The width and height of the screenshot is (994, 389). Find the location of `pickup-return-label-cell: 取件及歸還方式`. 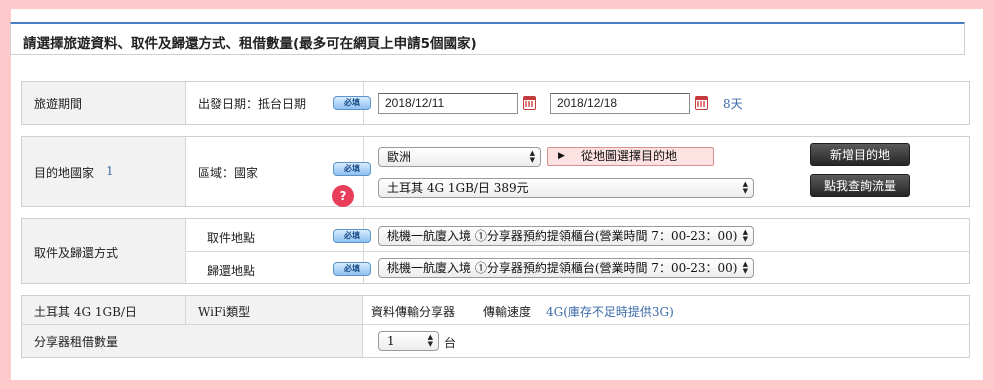

pickup-return-label-cell: 取件及歸還方式 is located at coordinates (104, 251).